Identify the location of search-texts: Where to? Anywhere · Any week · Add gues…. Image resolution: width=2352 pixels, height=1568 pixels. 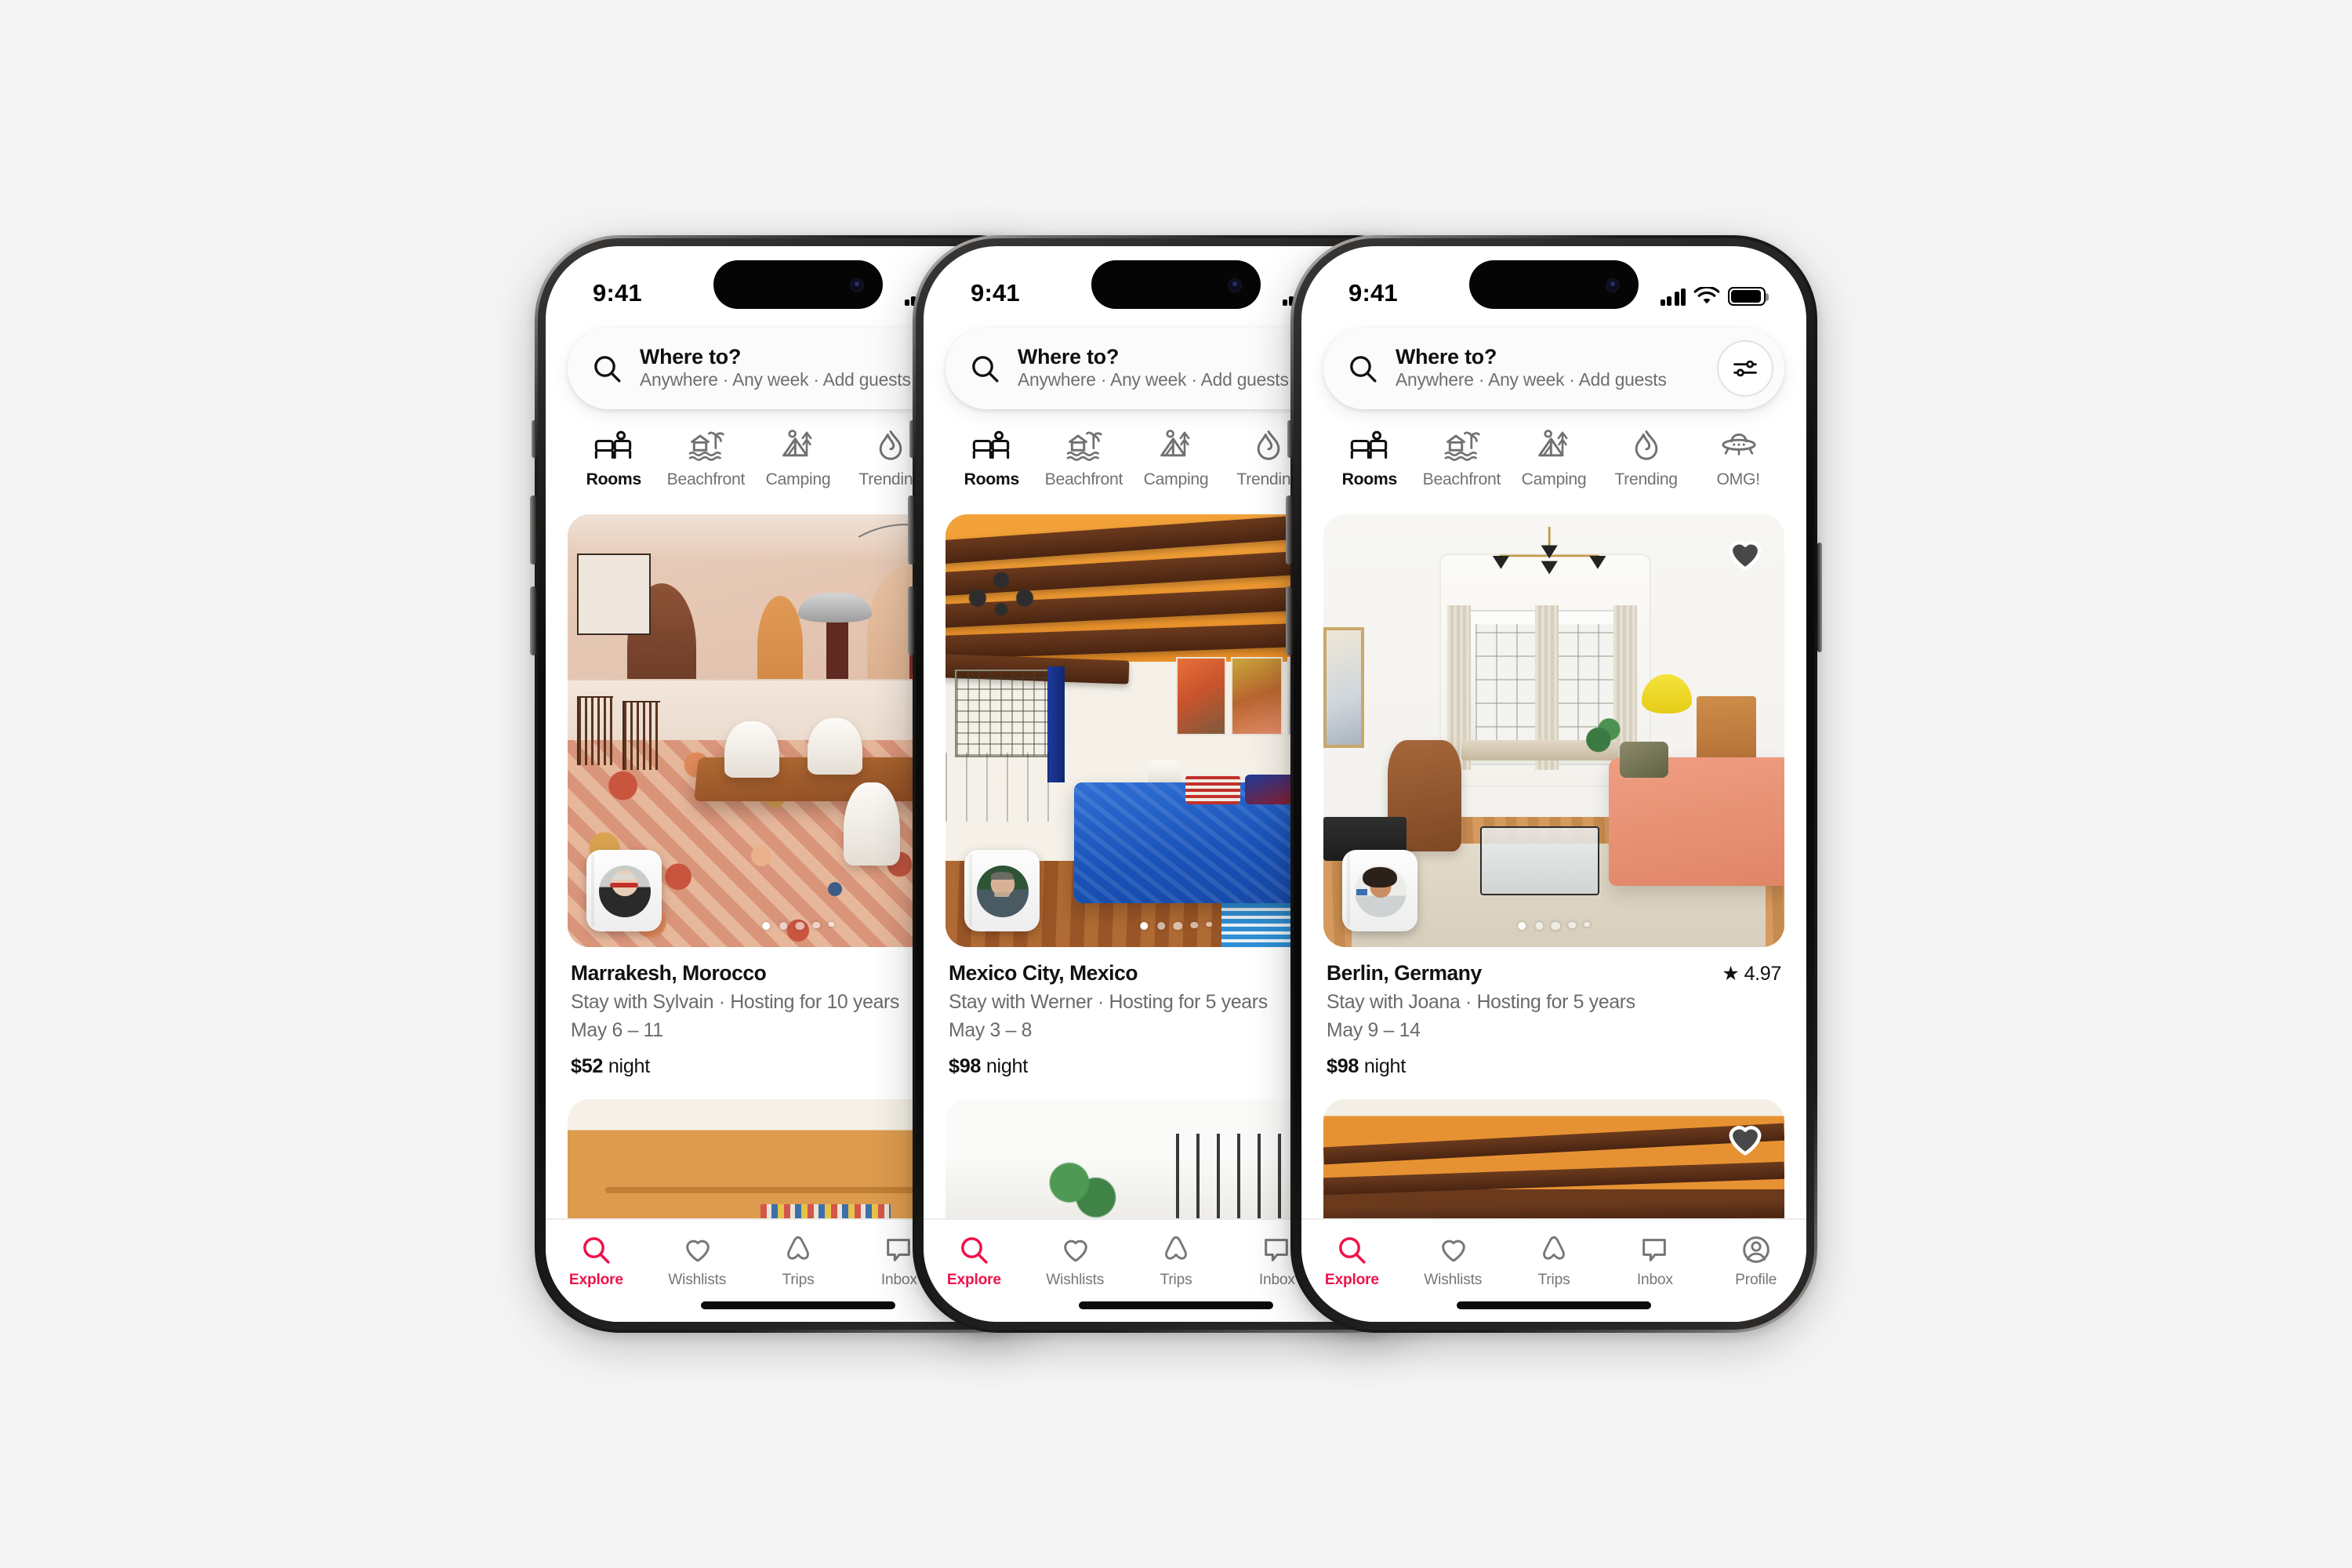
(1556, 368).